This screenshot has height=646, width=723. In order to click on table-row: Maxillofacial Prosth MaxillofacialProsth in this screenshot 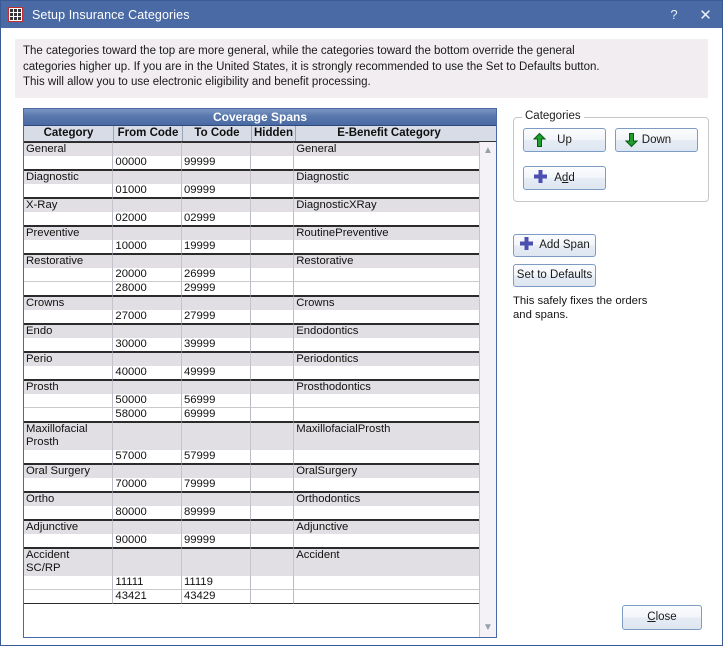, I will do `click(251, 435)`.